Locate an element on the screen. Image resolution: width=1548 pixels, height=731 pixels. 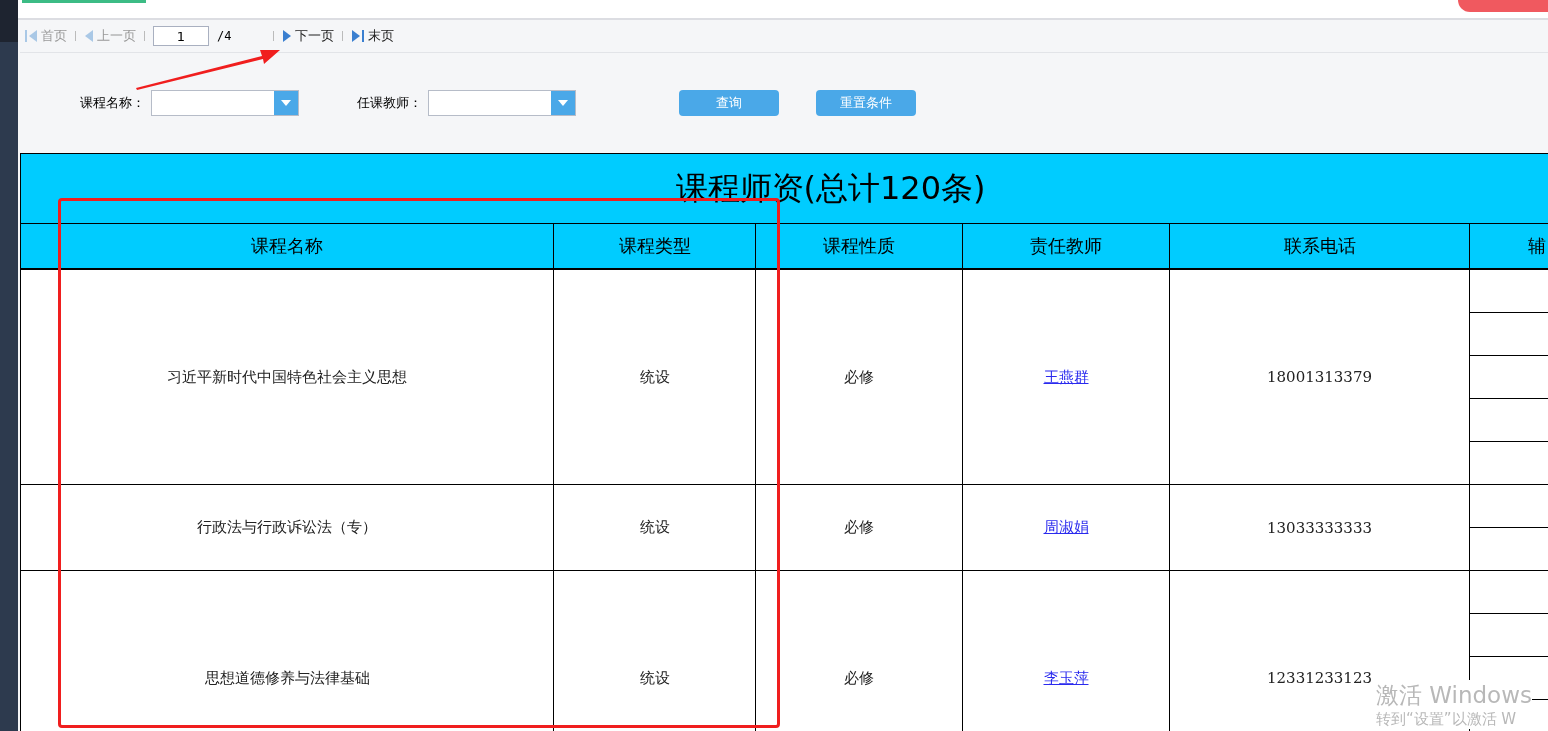
last-page-icon is located at coordinates (358, 36).